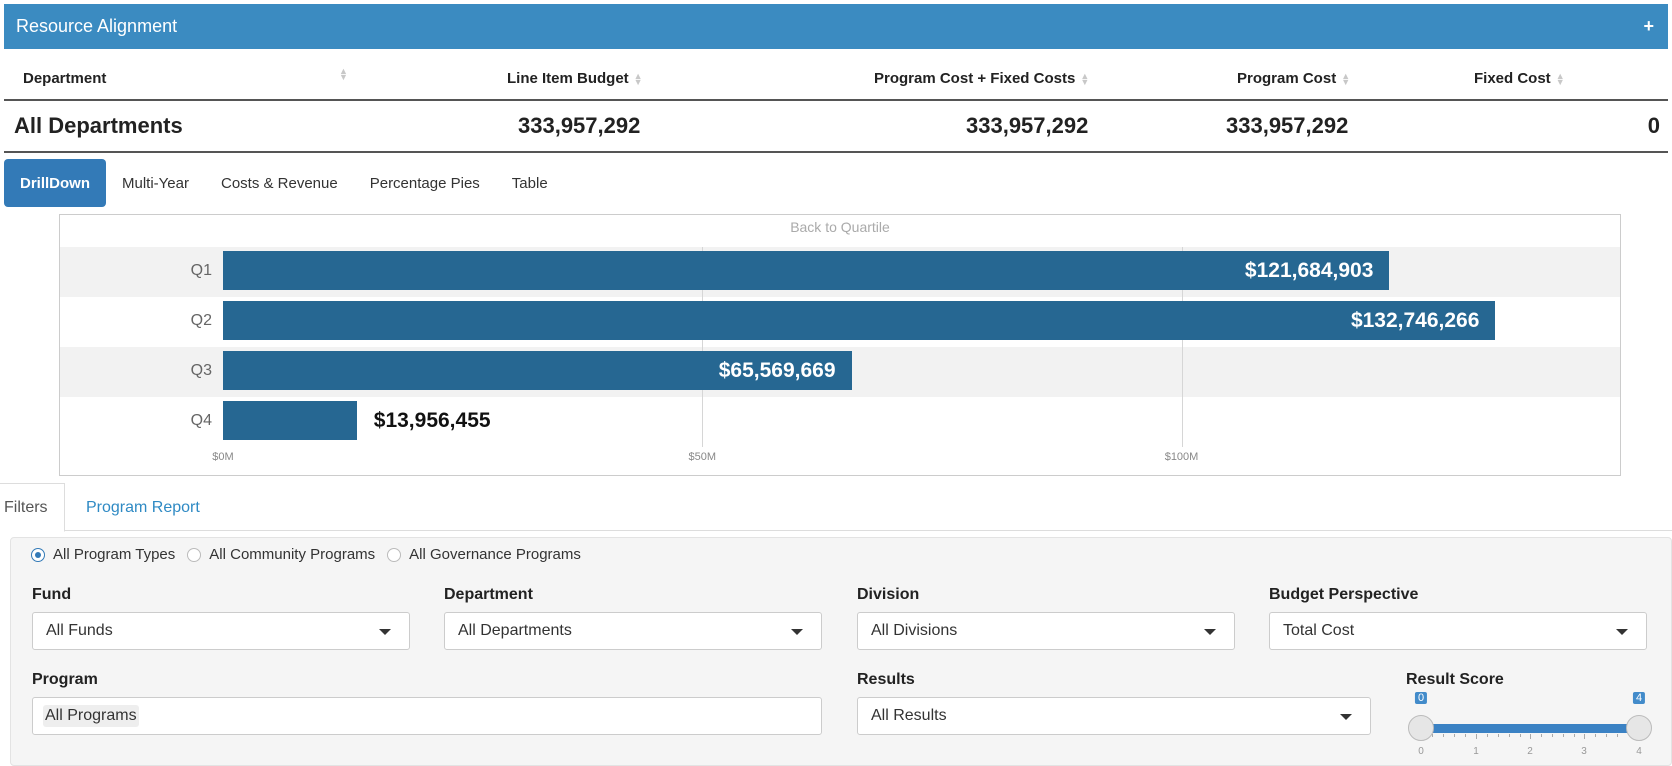 The width and height of the screenshot is (1672, 766). I want to click on fund-value: All Funds, so click(79, 630).